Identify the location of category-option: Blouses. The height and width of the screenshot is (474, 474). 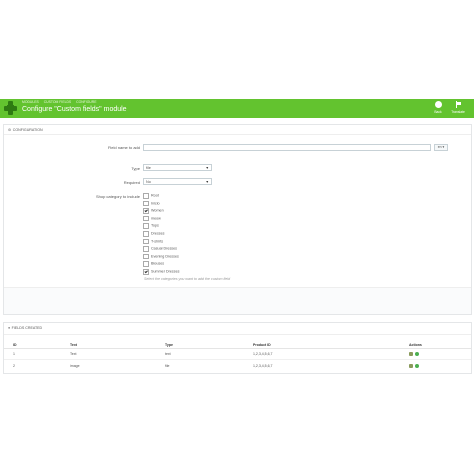
(153, 264).